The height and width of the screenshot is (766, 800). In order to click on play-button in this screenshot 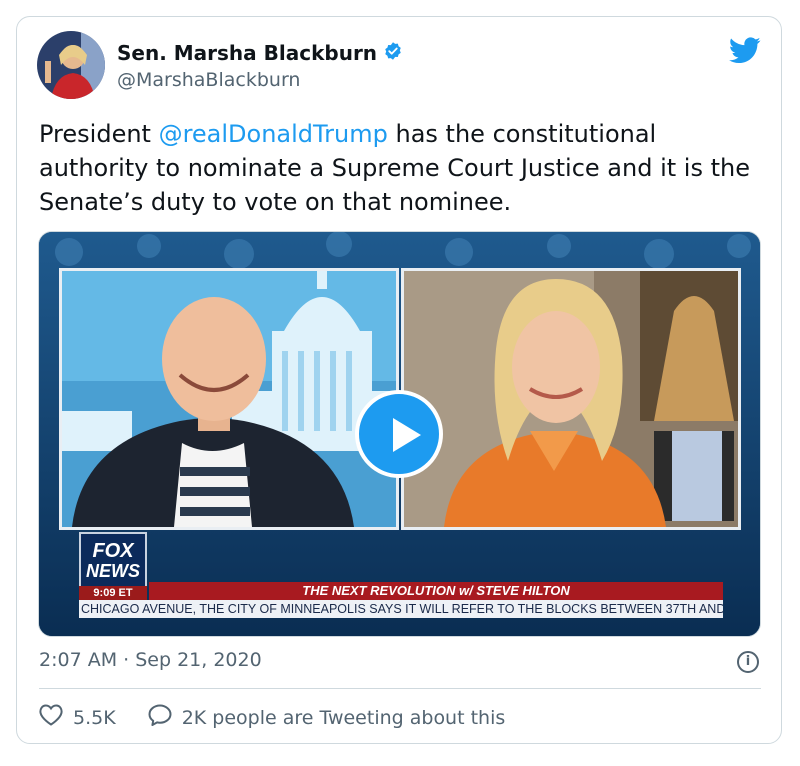, I will do `click(399, 434)`.